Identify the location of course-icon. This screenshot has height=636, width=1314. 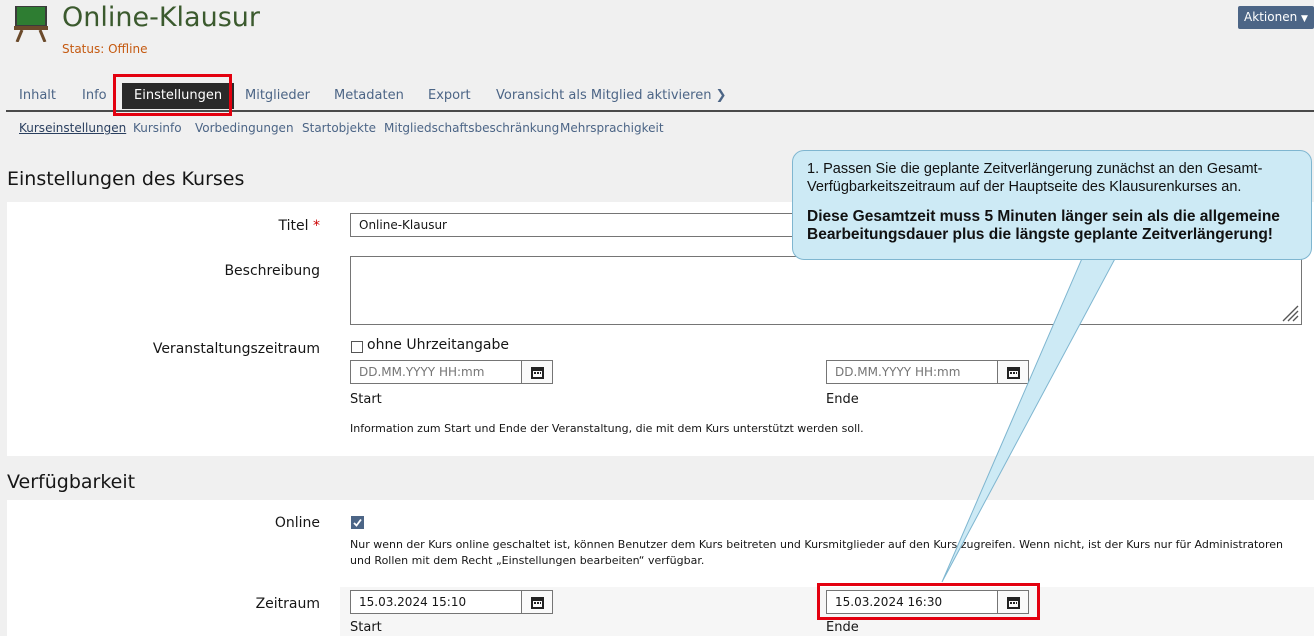
(31, 24).